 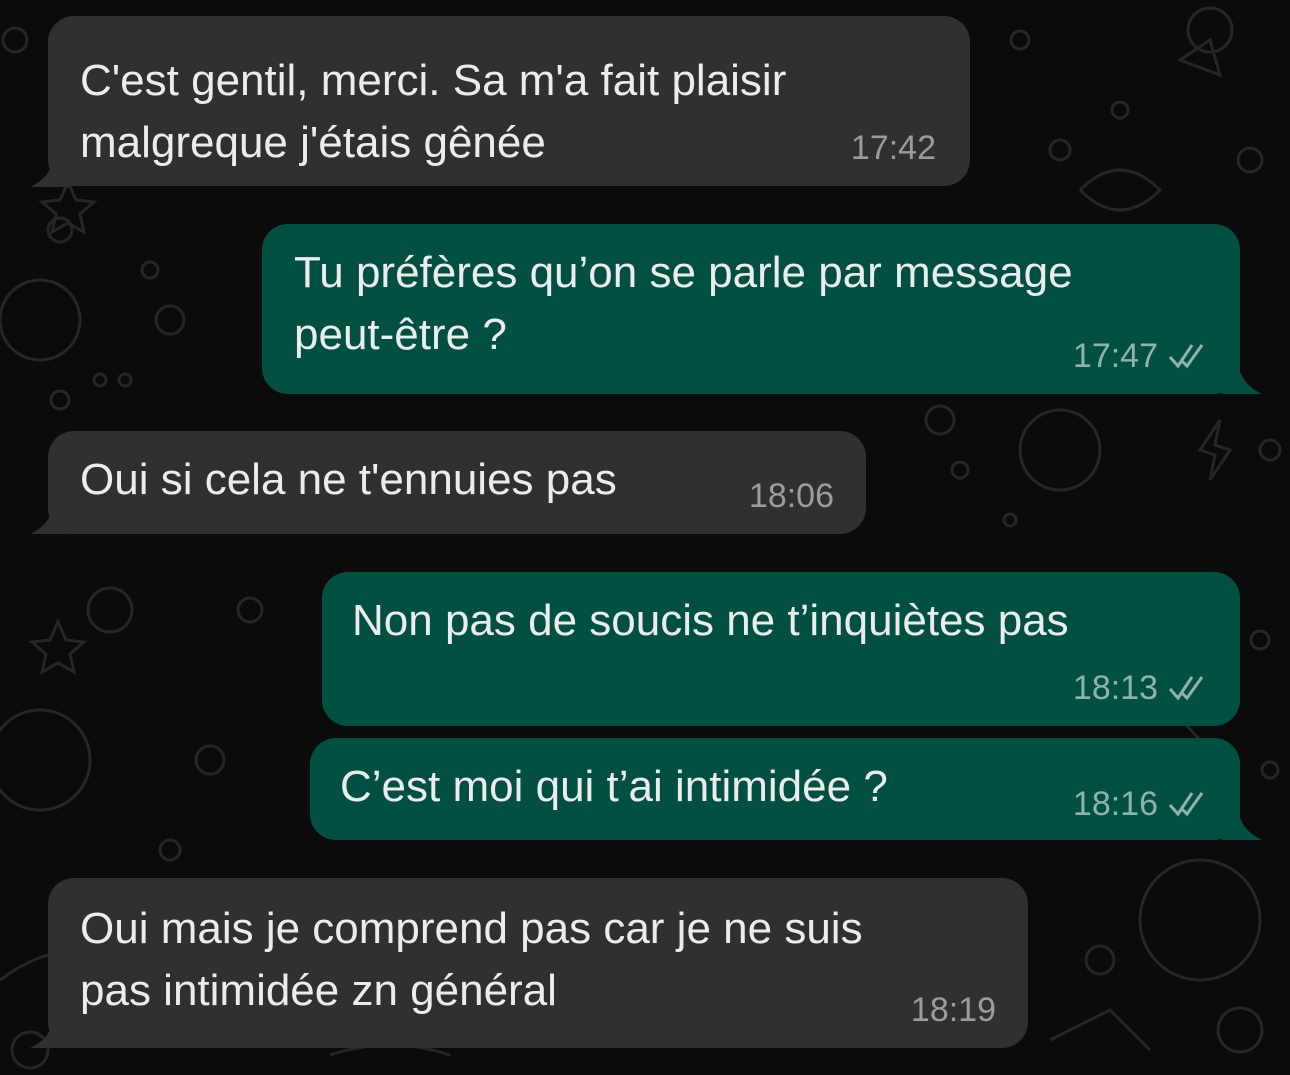 I want to click on message-time: 18:06, so click(x=791, y=496).